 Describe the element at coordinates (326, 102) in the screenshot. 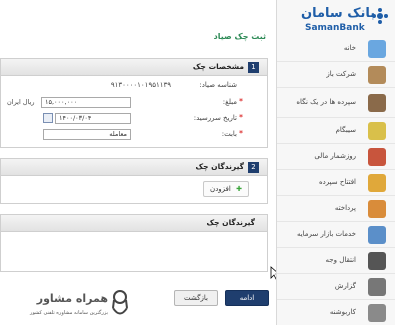

I see `sidebar-item-label: سپرده ها در یک نگاه` at that location.